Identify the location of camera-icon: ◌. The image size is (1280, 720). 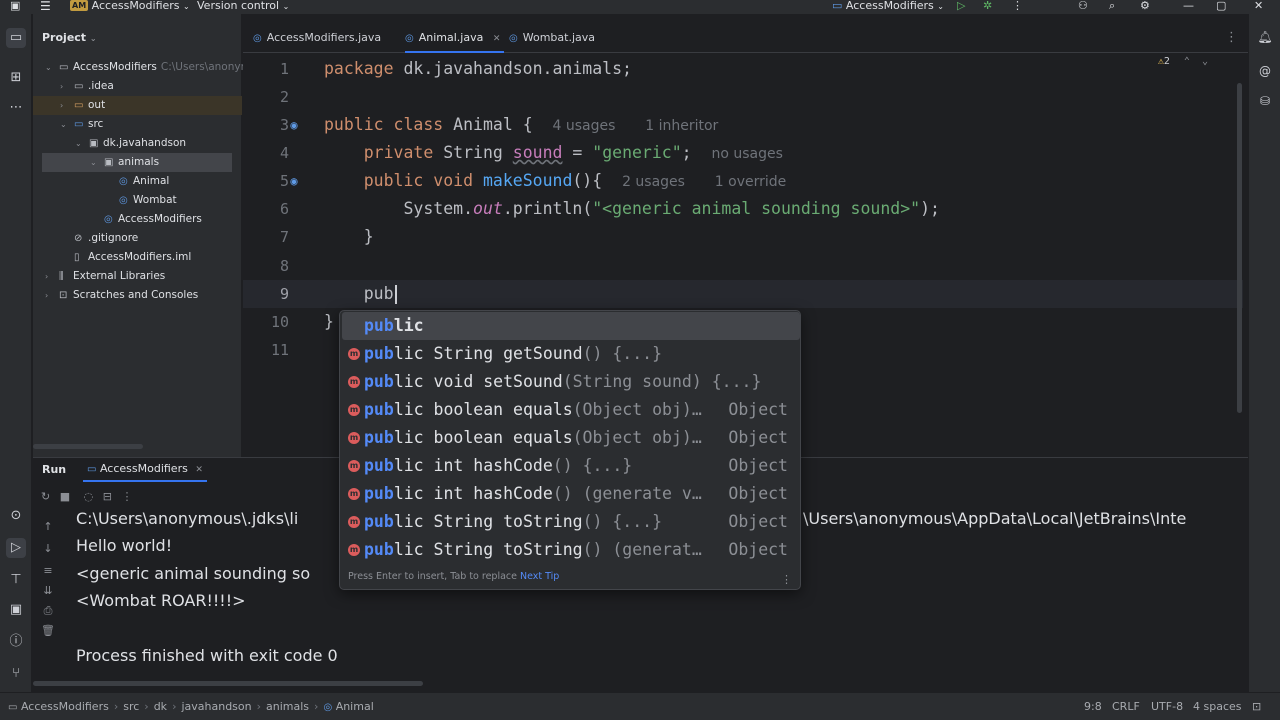
(89, 496).